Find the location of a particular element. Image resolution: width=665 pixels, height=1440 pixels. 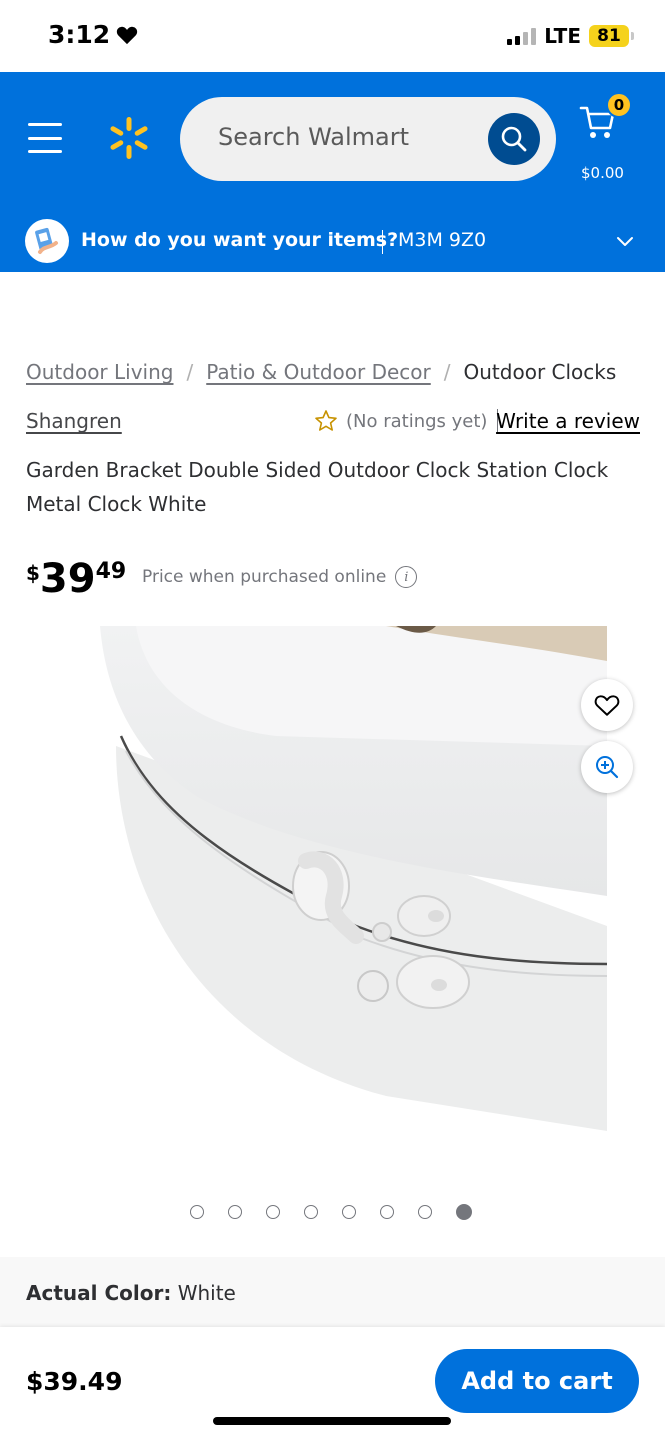

home-indicator is located at coordinates (332, 1421).